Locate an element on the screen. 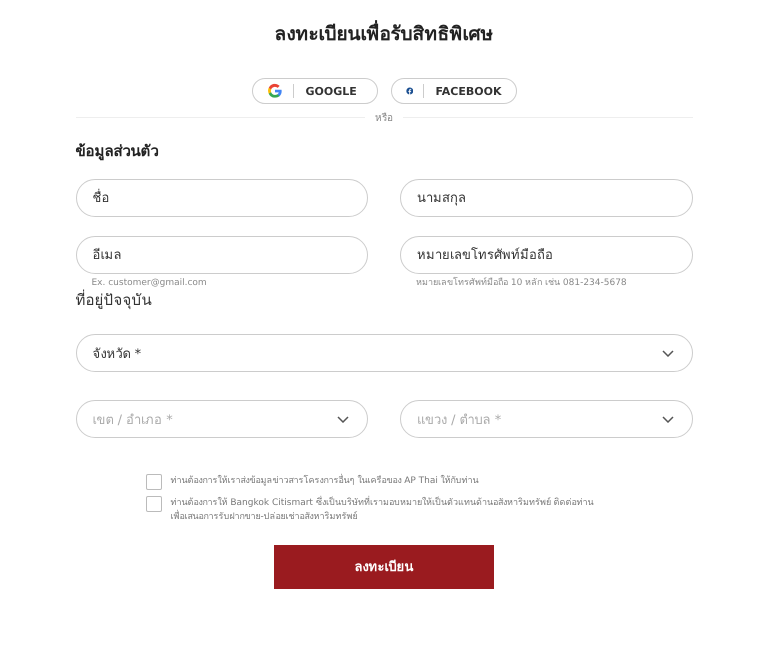  social-login-button: GOOGLE is located at coordinates (315, 91).